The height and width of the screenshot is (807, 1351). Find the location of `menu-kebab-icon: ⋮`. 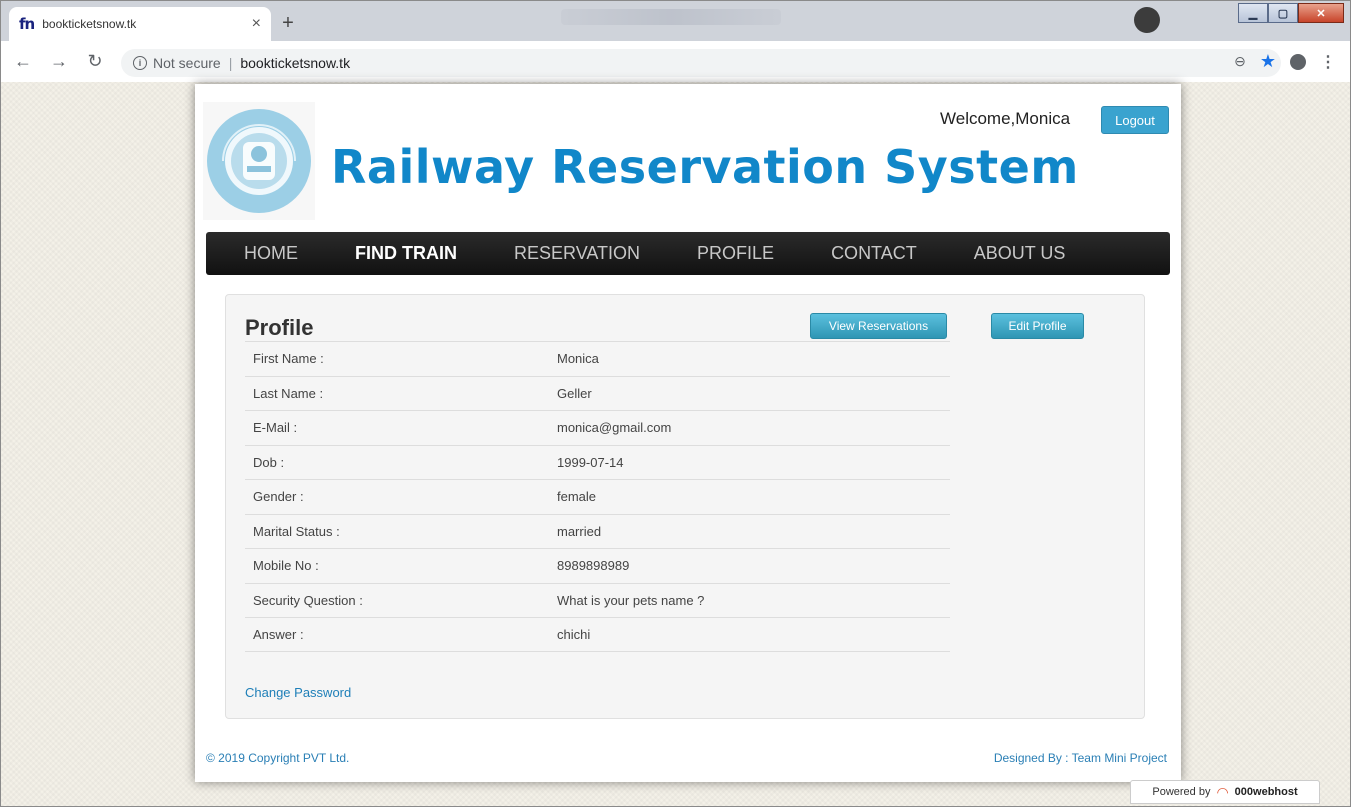

menu-kebab-icon: ⋮ is located at coordinates (1328, 62).